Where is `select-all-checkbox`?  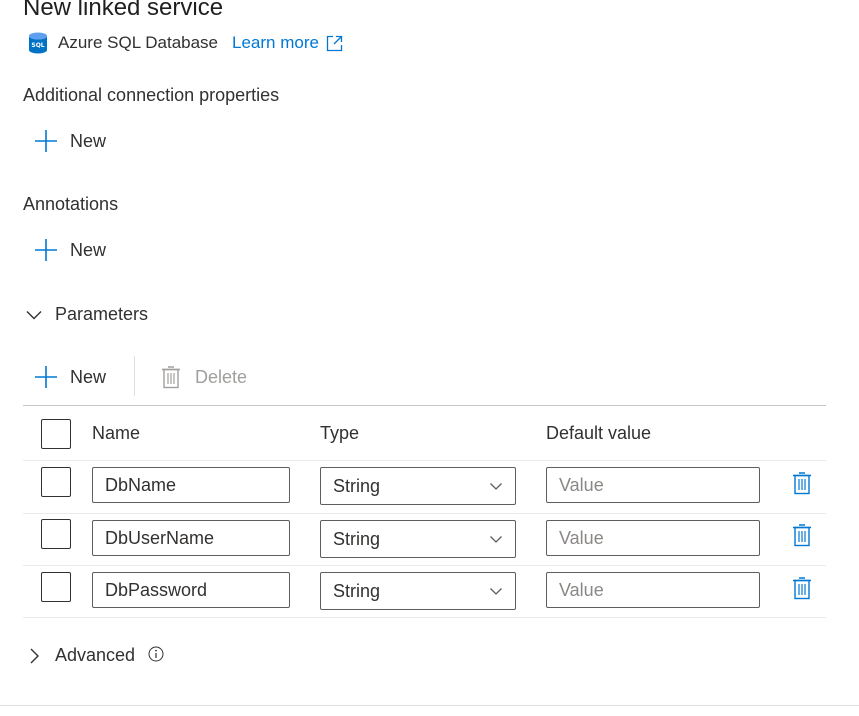
select-all-checkbox is located at coordinates (56, 434).